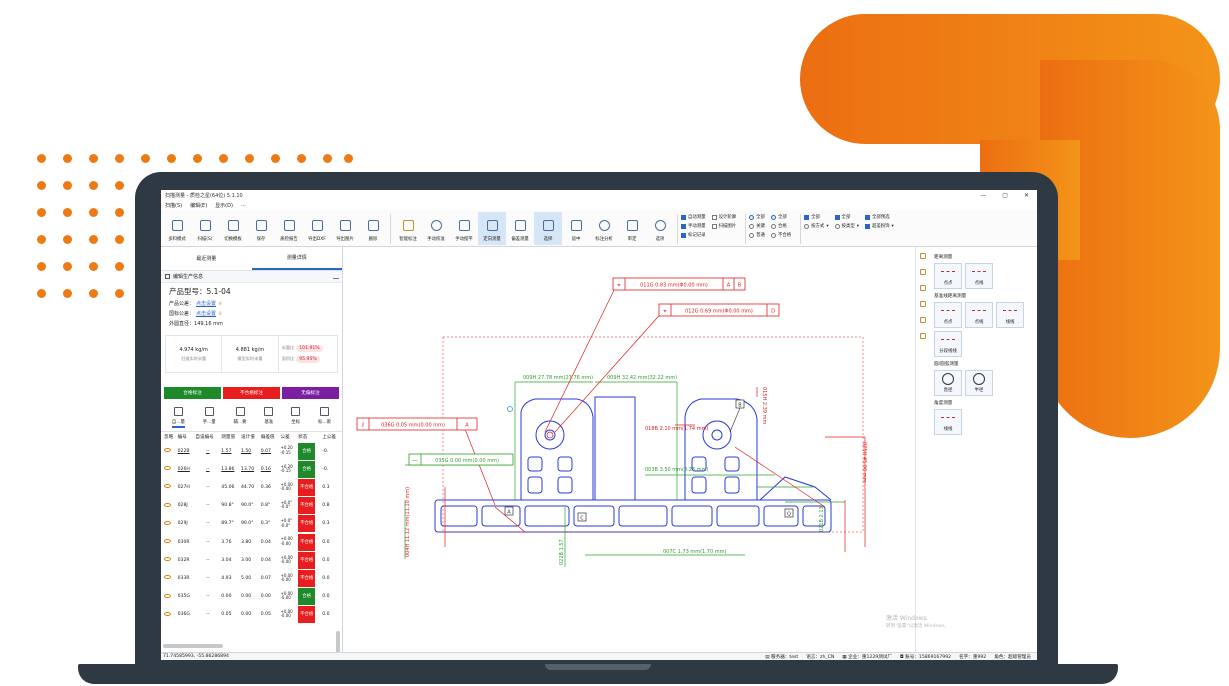 Image resolution: width=1229 pixels, height=686 pixels. What do you see at coordinates (757, 226) in the screenshot?
I see `filter-key-radio: 关键` at bounding box center [757, 226].